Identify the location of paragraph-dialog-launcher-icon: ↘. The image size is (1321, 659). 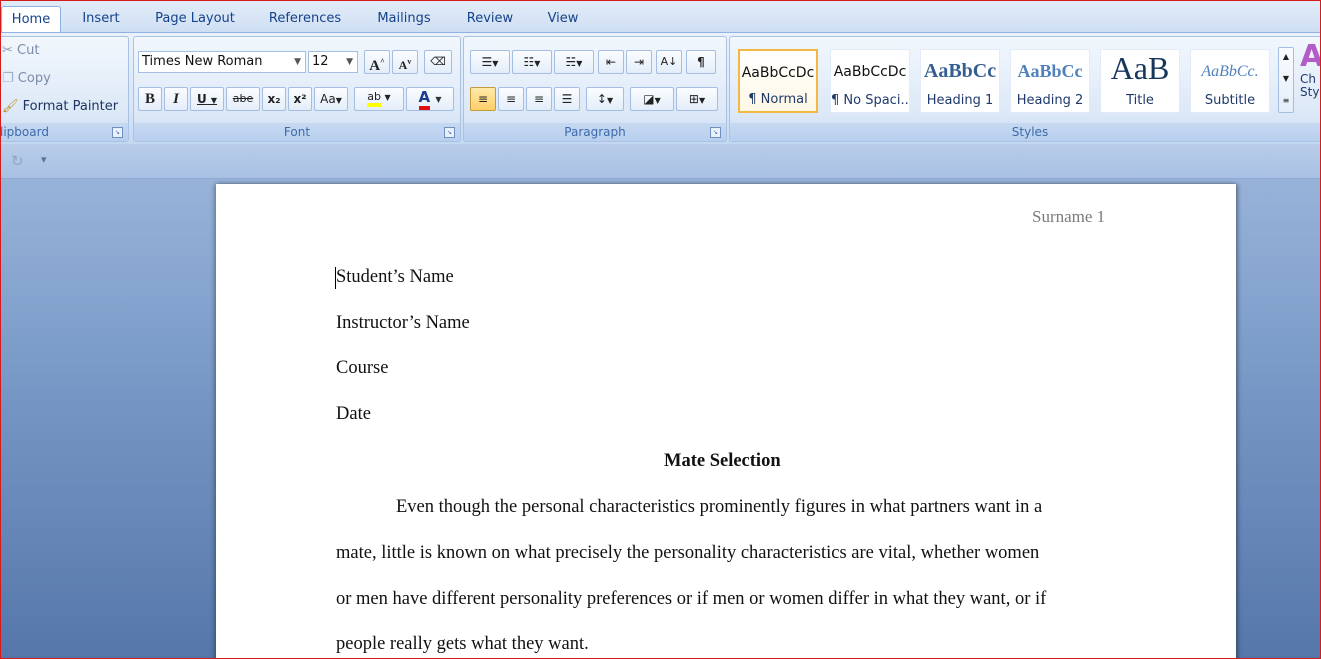
(715, 132).